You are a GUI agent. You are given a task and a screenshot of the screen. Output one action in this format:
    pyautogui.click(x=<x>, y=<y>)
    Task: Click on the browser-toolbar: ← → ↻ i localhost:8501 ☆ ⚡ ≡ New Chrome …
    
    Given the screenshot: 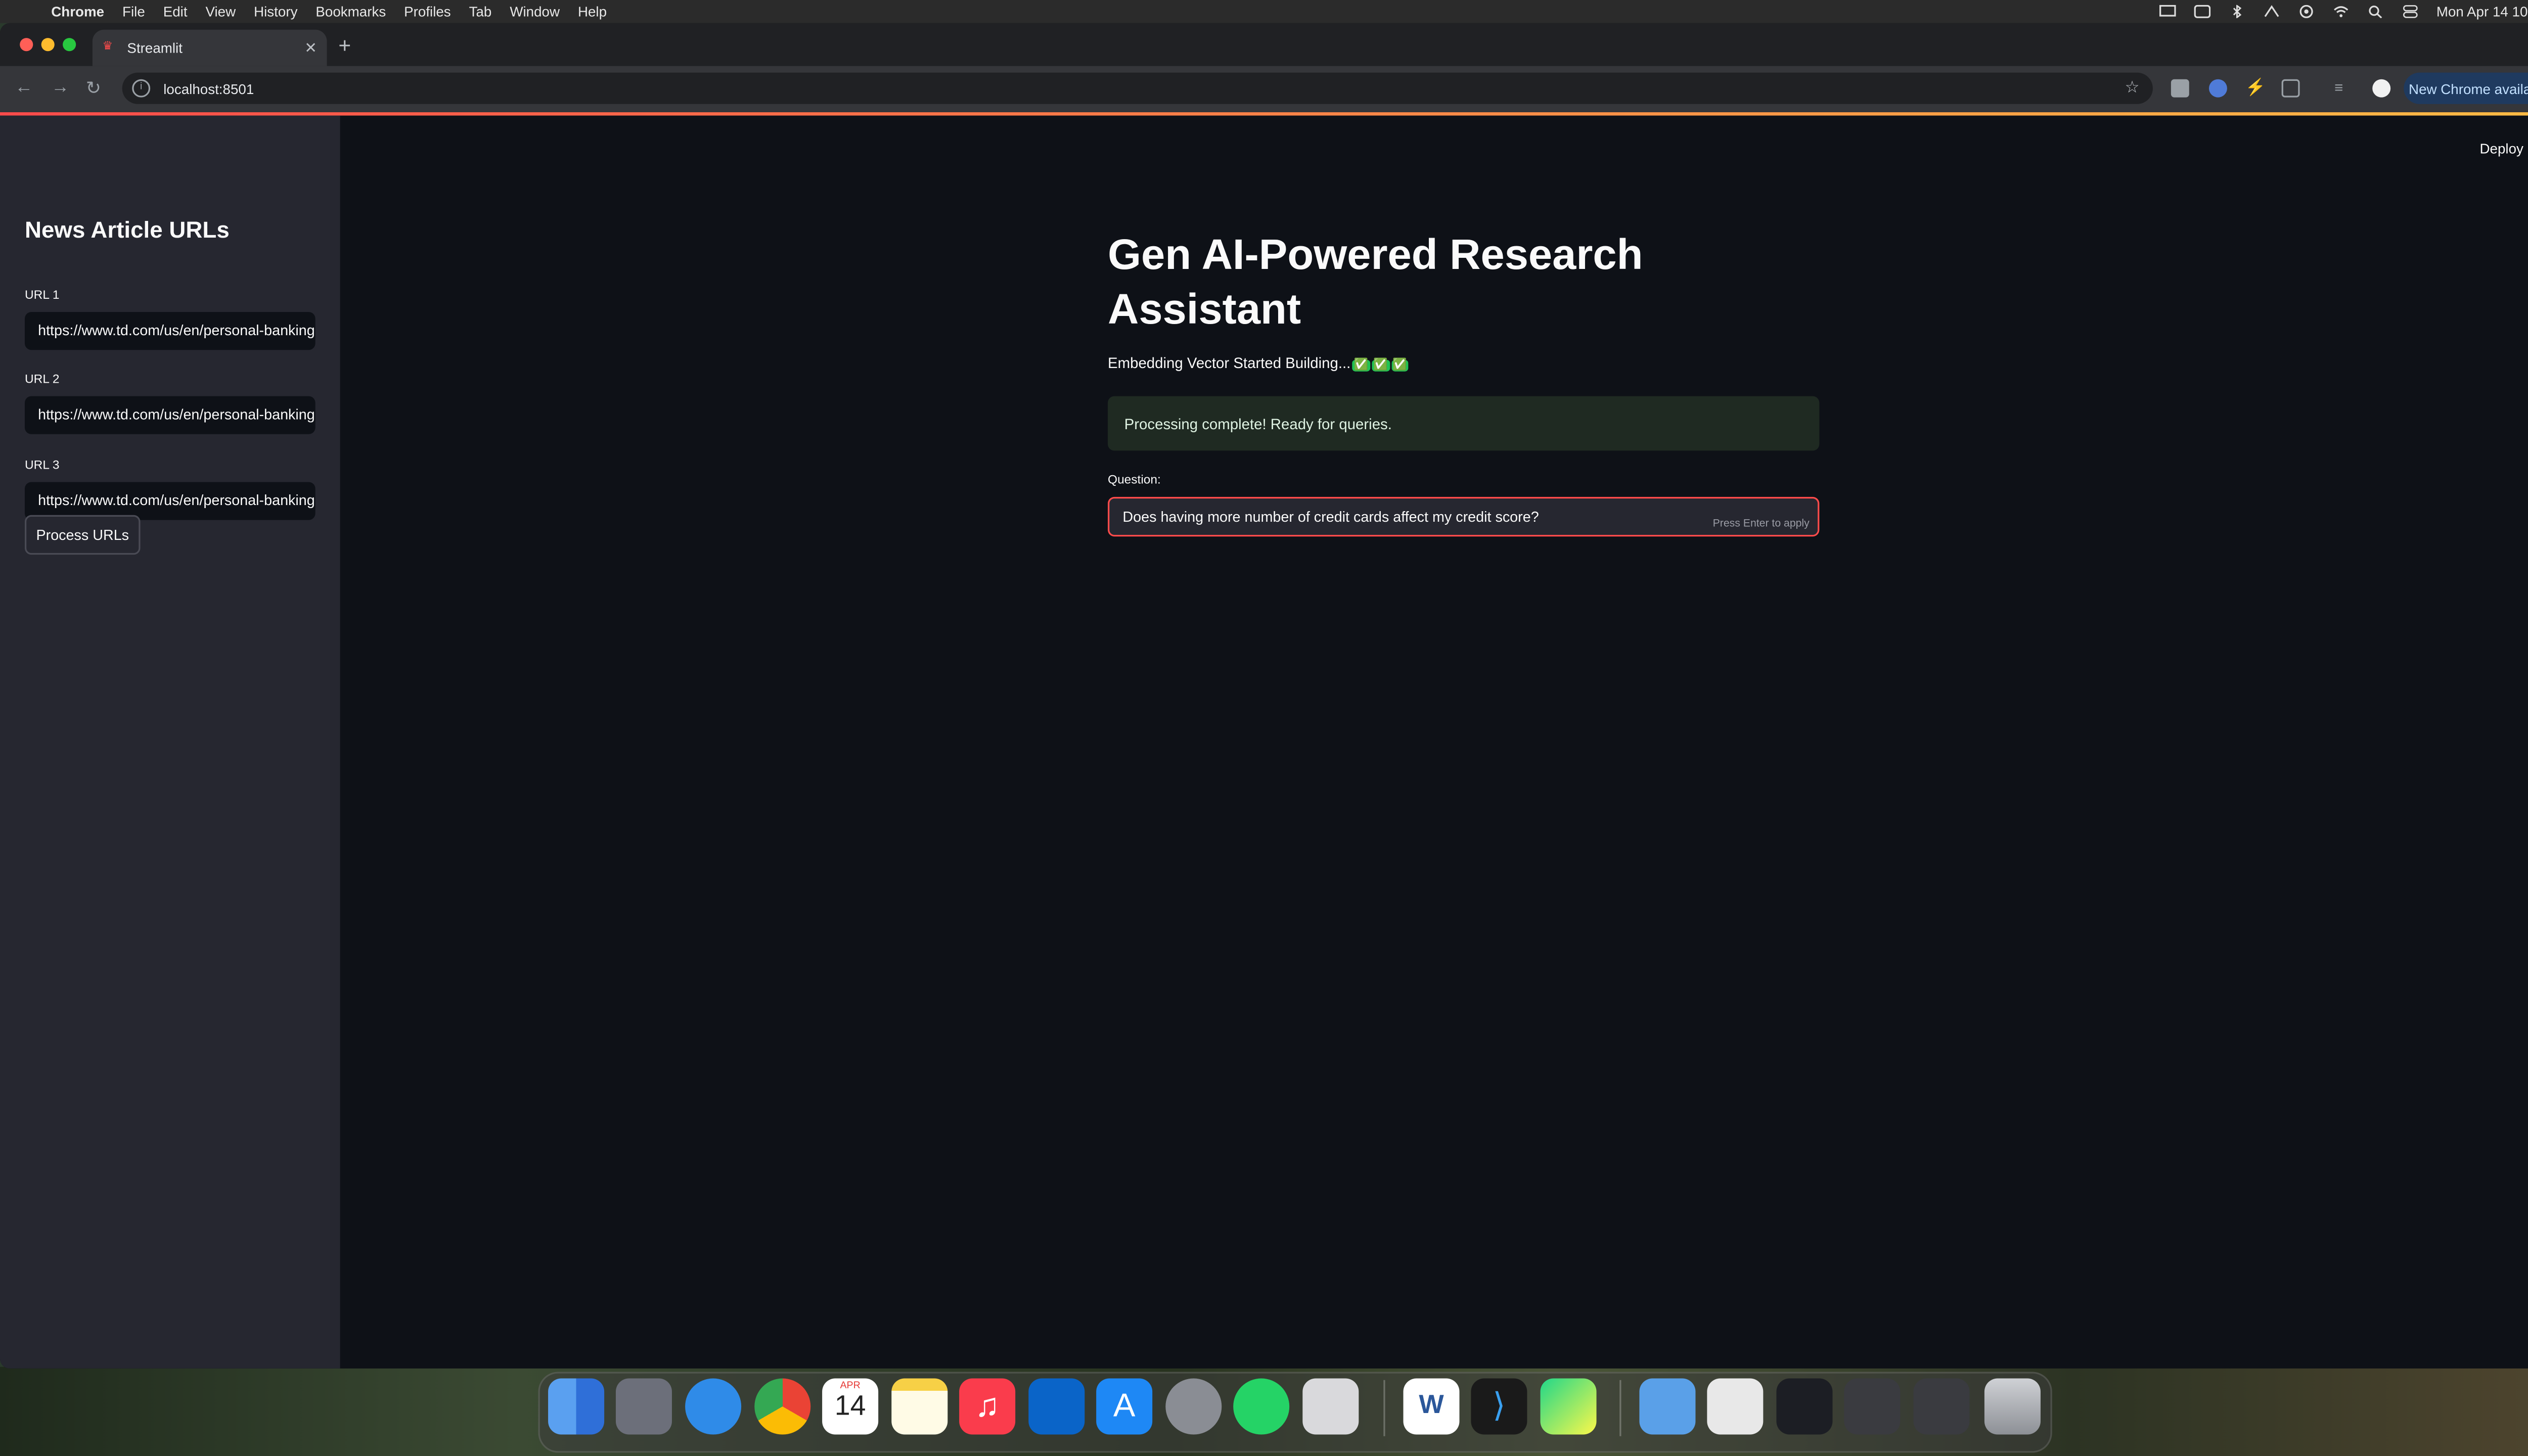 What is the action you would take?
    pyautogui.click(x=1264, y=89)
    